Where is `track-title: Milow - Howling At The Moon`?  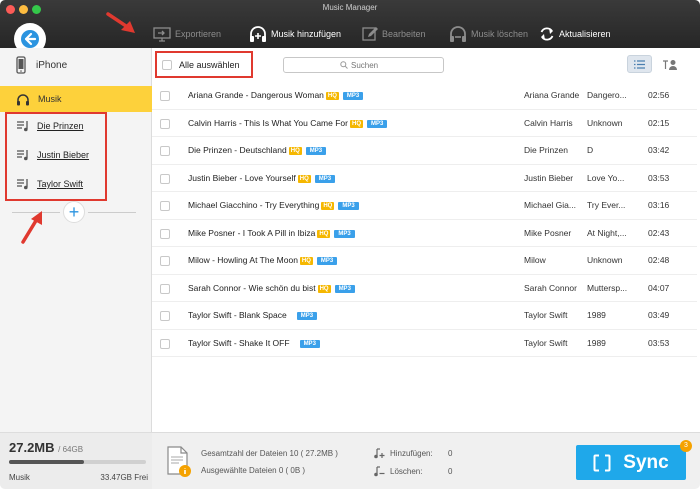 track-title: Milow - Howling At The Moon is located at coordinates (243, 260).